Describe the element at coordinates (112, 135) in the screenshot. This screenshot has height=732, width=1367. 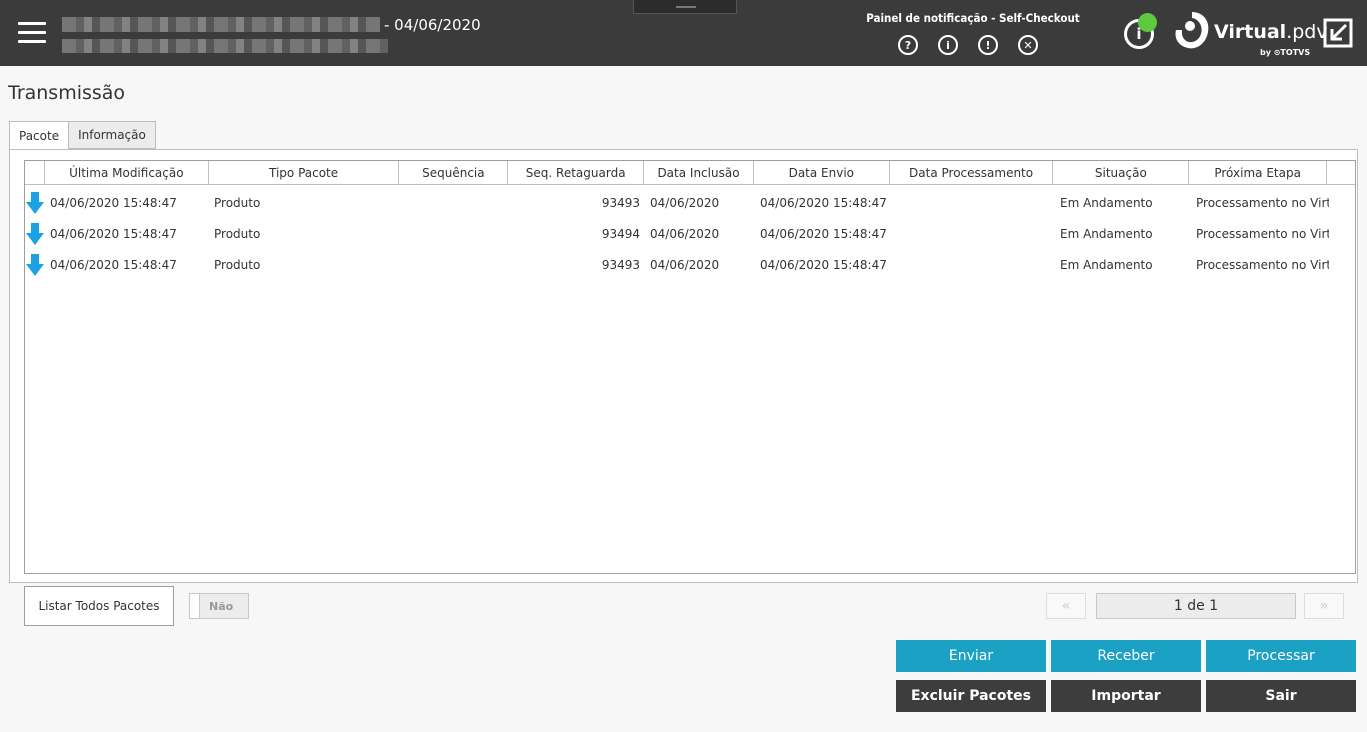
I see `tab-informacao: Informação` at that location.